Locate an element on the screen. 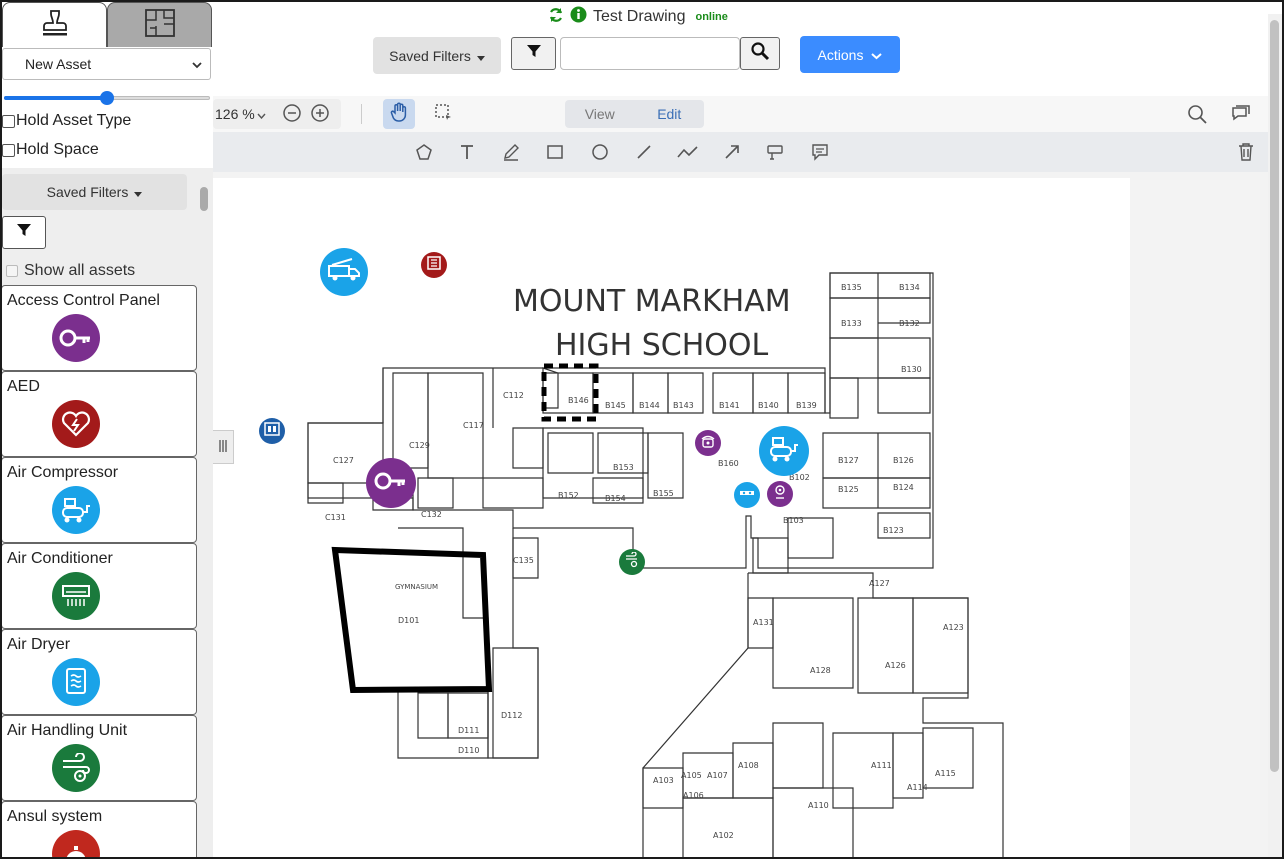 This screenshot has height=859, width=1284. asset-size-slider is located at coordinates (107, 98).